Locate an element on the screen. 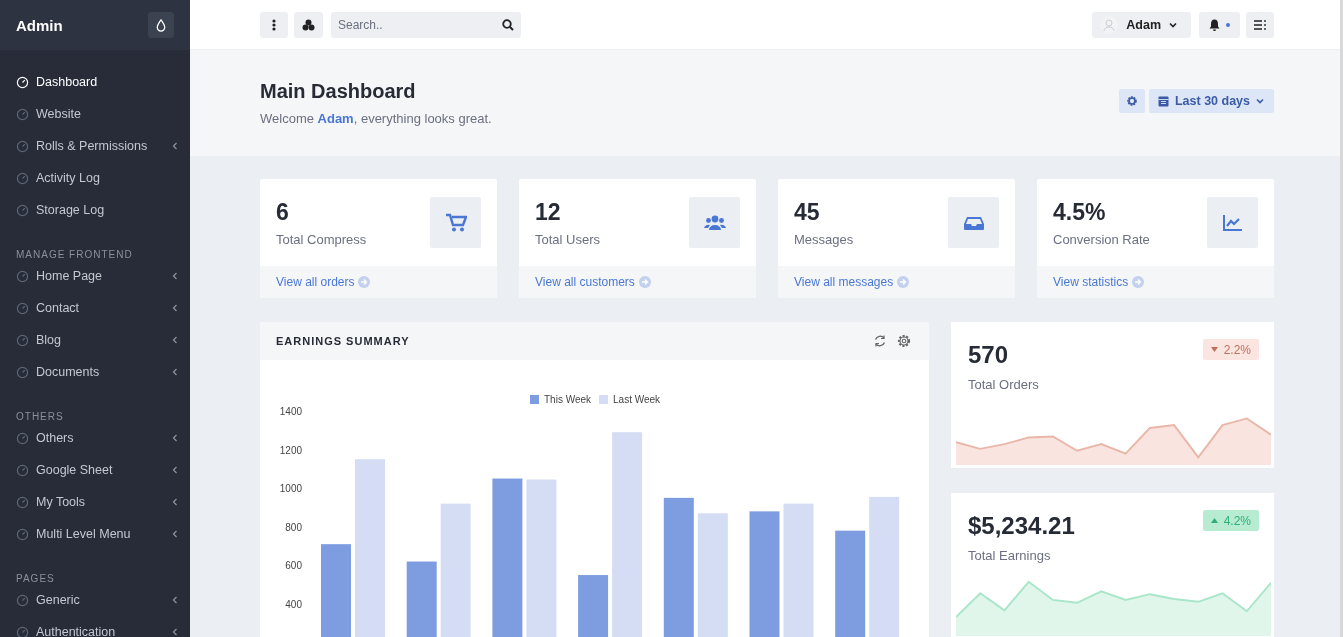 The width and height of the screenshot is (1343, 637). refresh-icon is located at coordinates (880, 341).